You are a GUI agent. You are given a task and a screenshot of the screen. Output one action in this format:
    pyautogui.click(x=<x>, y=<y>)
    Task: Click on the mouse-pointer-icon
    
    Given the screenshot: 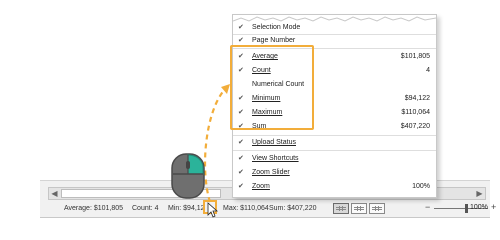 What is the action you would take?
    pyautogui.click(x=213, y=210)
    